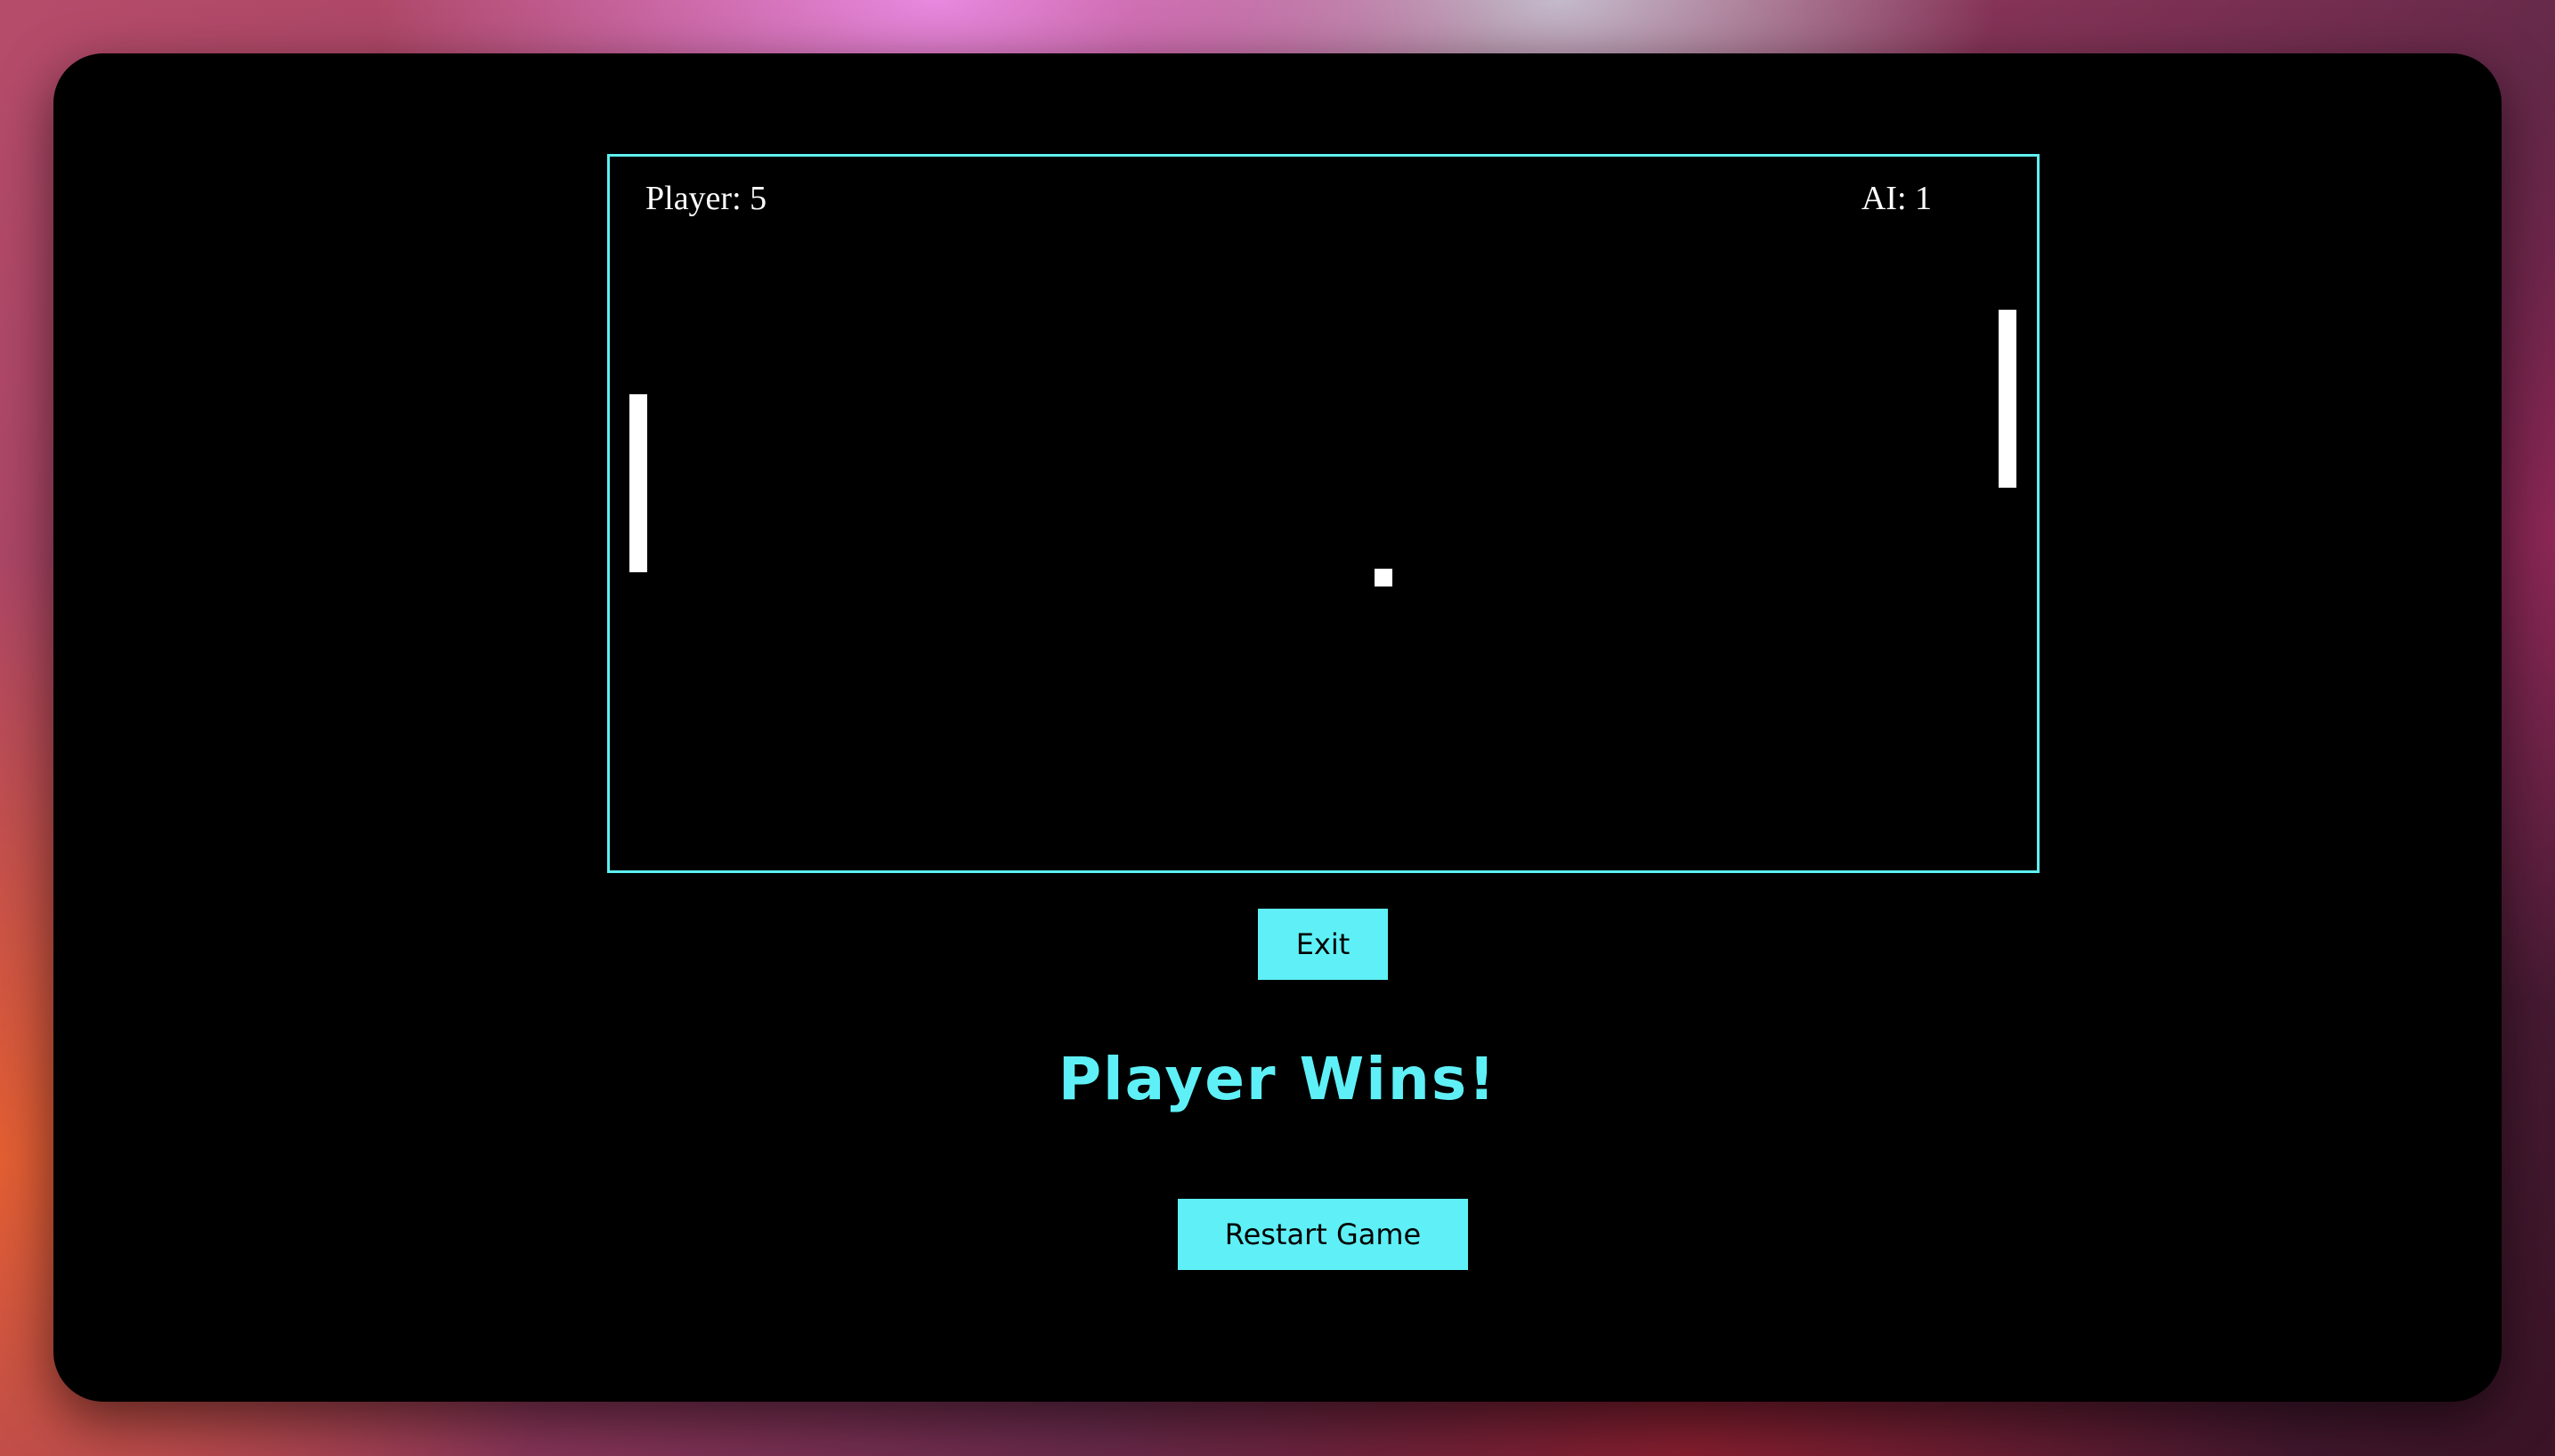  Describe the element at coordinates (706, 198) in the screenshot. I see `player-score: Player: 5` at that location.